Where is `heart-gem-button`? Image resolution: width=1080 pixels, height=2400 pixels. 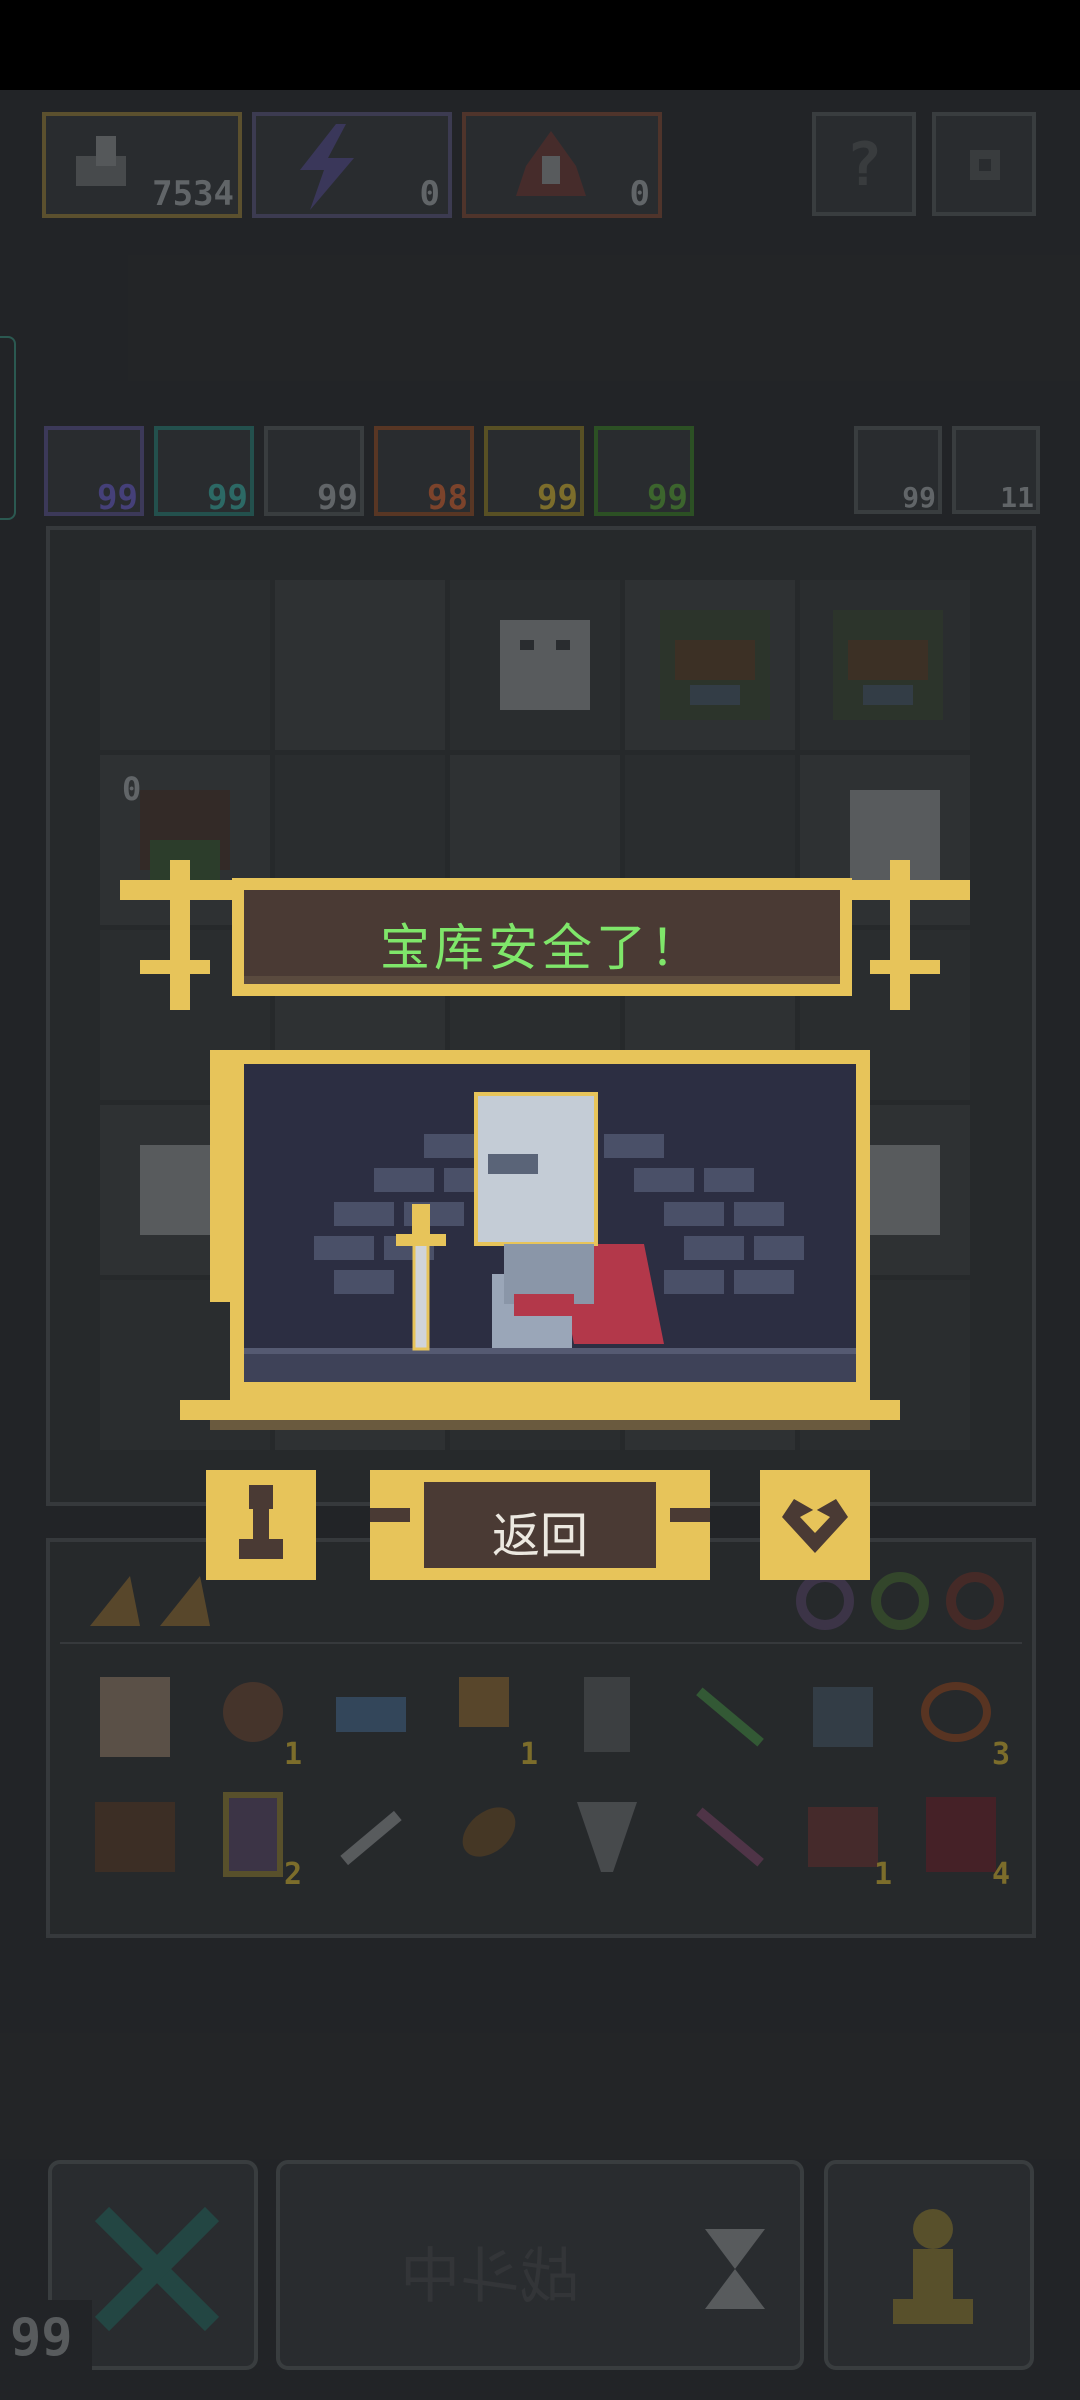 heart-gem-button is located at coordinates (815, 1525).